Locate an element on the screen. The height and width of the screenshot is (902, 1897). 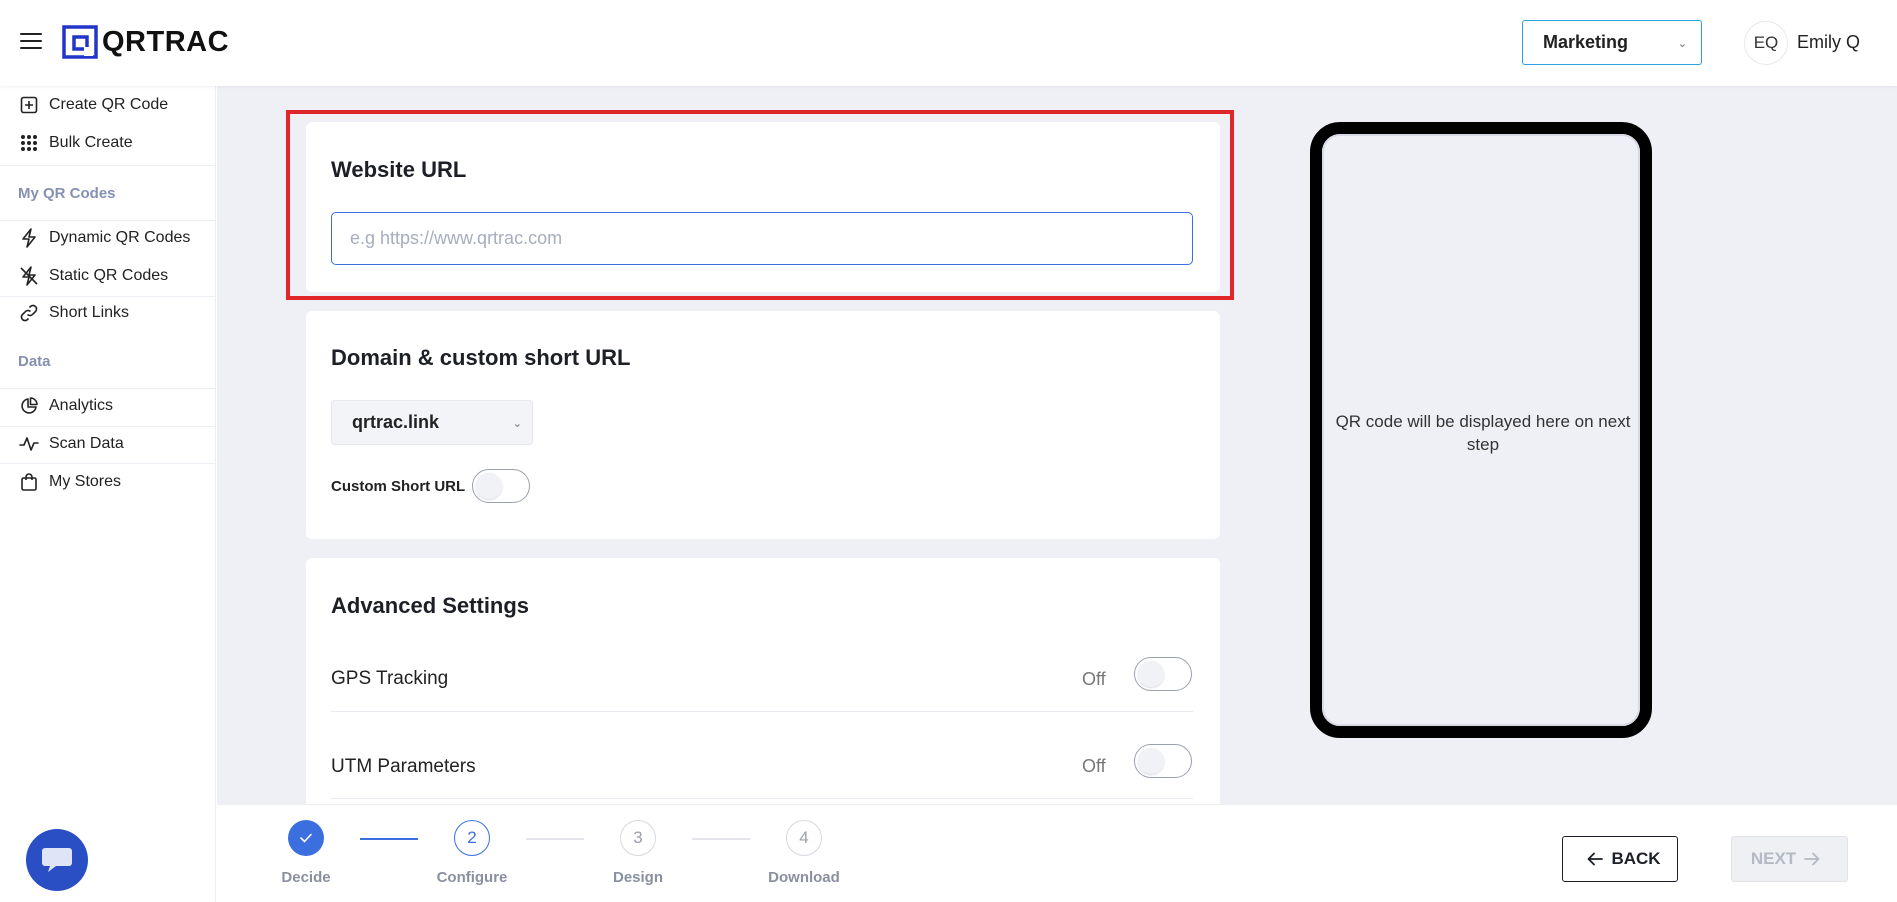
step-1-decide-circle is located at coordinates (306, 838).